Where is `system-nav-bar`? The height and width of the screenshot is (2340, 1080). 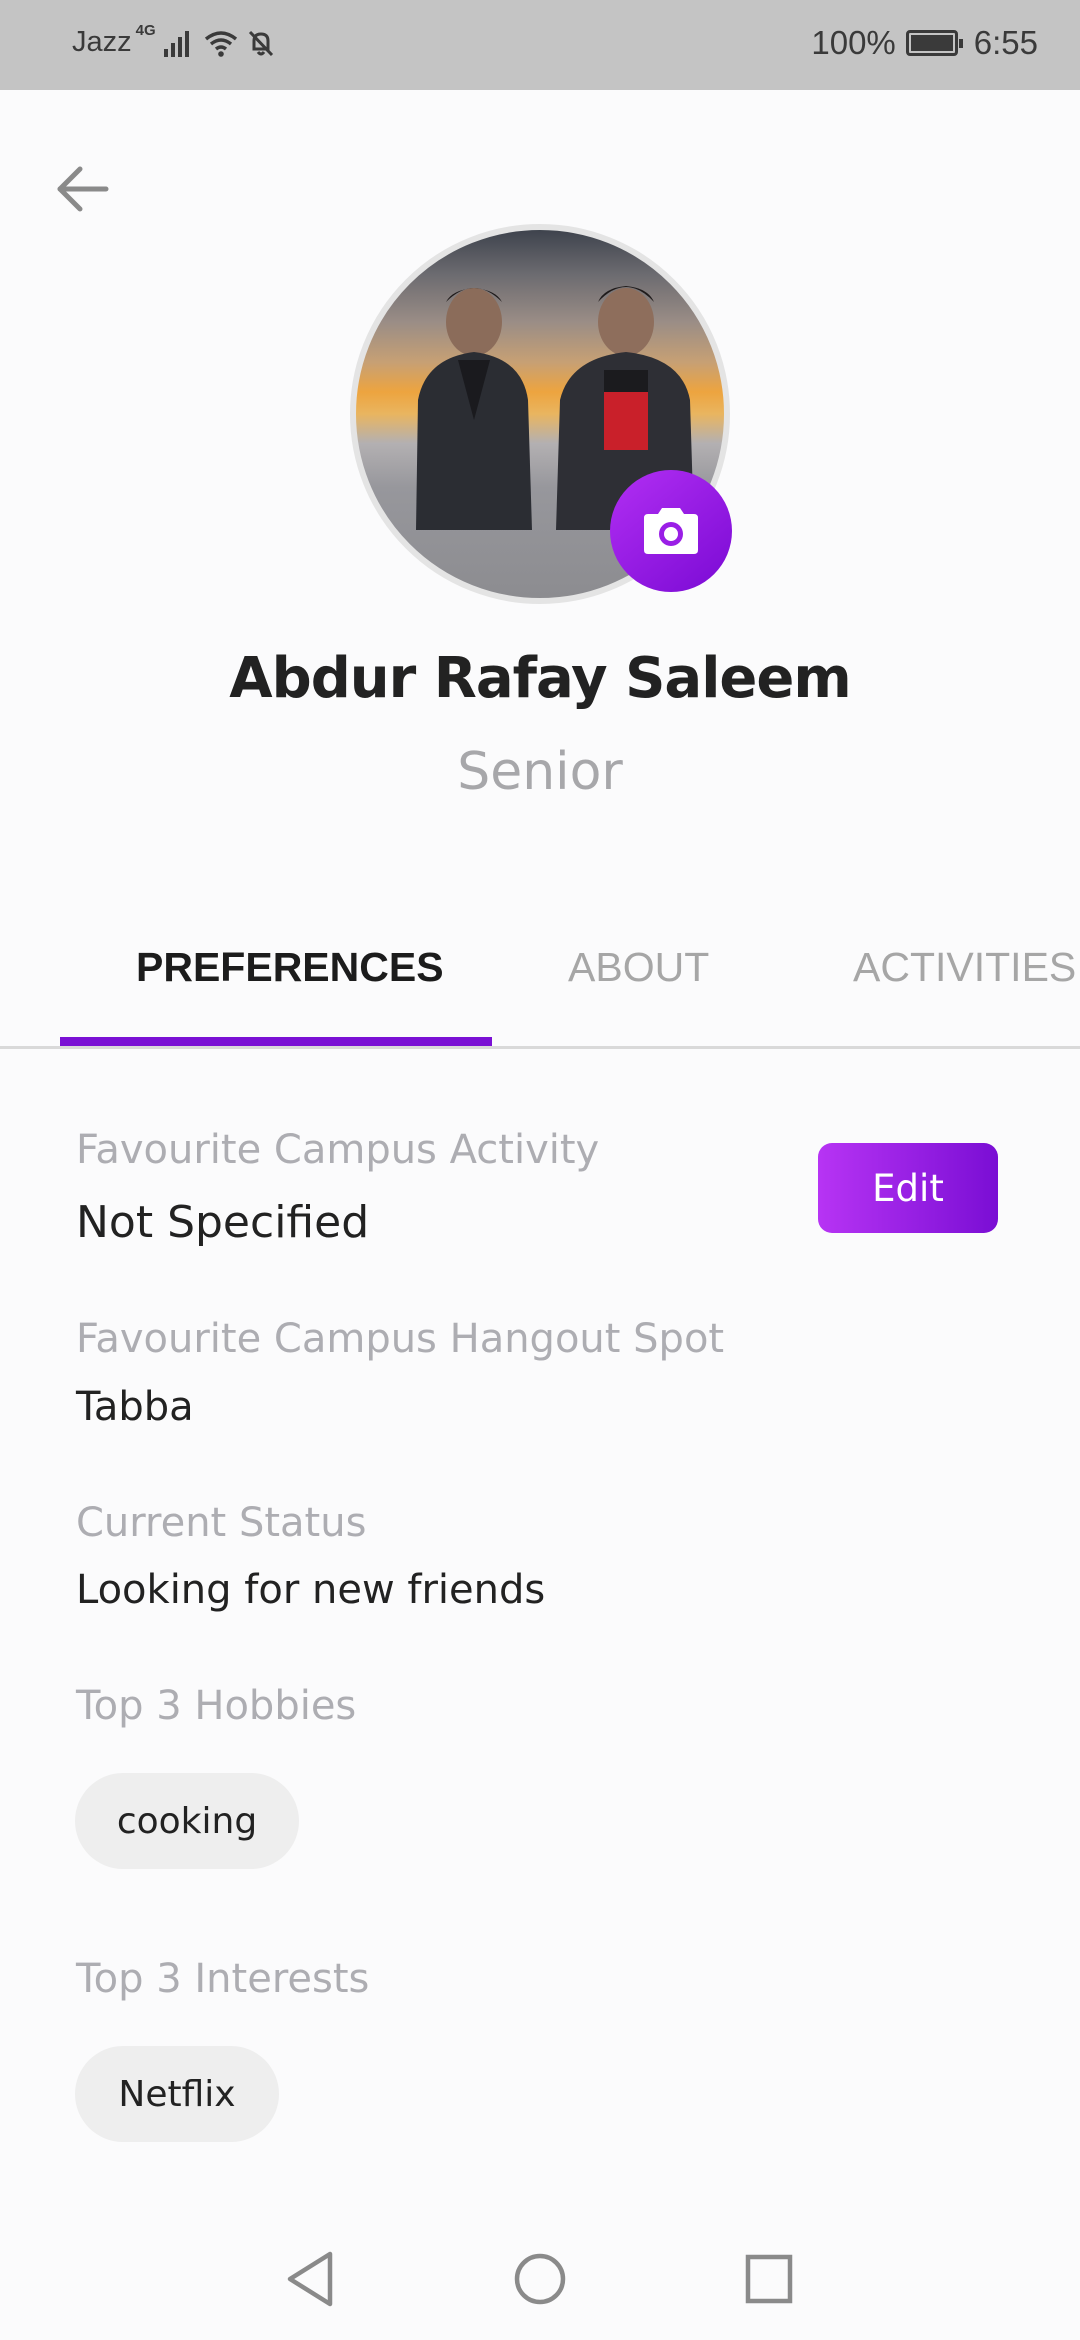 system-nav-bar is located at coordinates (540, 2280).